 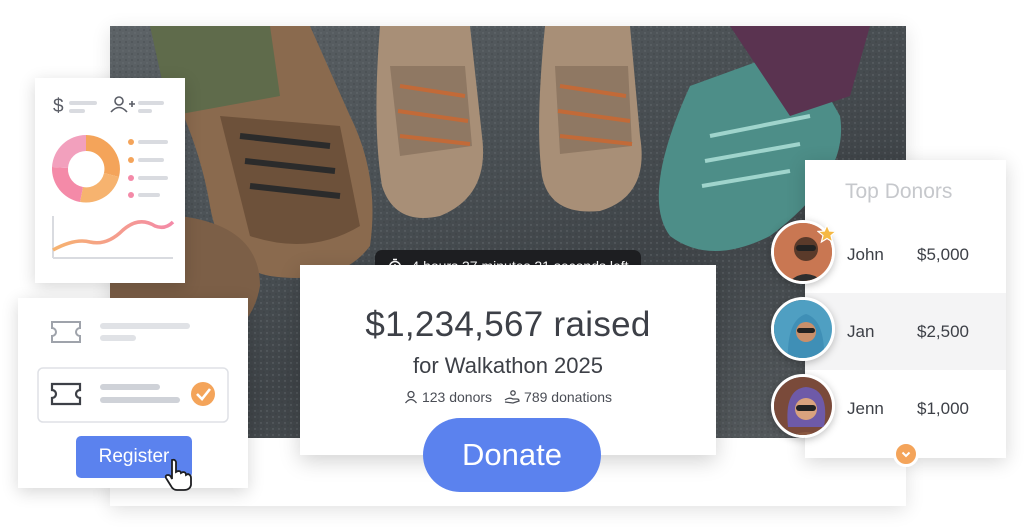 I want to click on donors-stat: 123 donors, so click(x=448, y=397).